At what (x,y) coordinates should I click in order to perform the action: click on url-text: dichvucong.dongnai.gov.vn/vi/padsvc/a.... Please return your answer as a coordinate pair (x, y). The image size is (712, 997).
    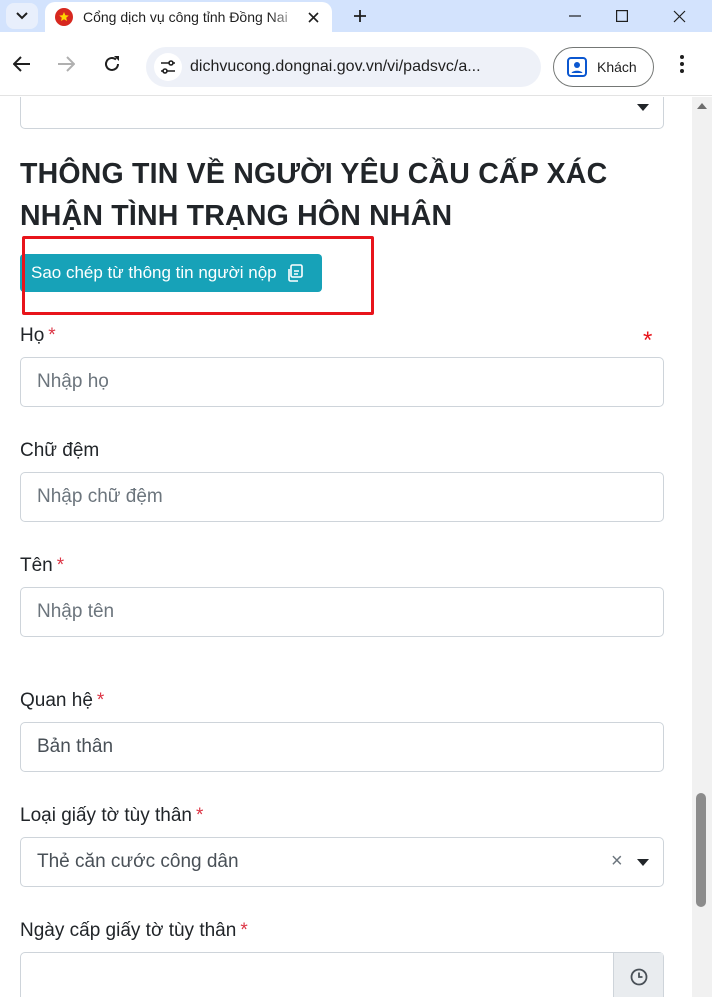
    Looking at the image, I should click on (335, 66).